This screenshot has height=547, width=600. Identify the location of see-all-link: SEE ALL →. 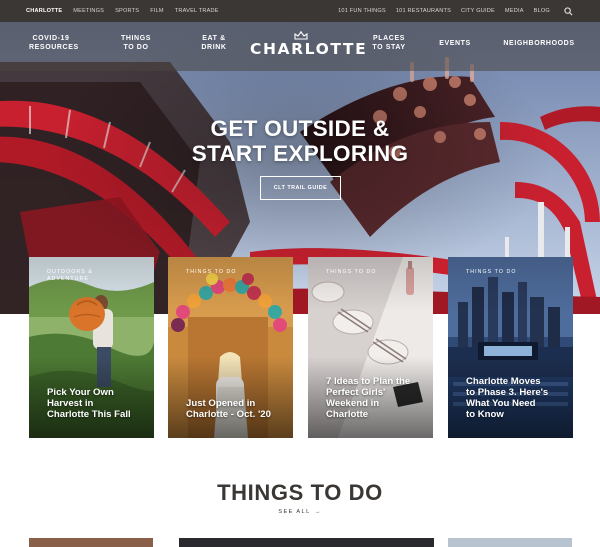
(300, 512).